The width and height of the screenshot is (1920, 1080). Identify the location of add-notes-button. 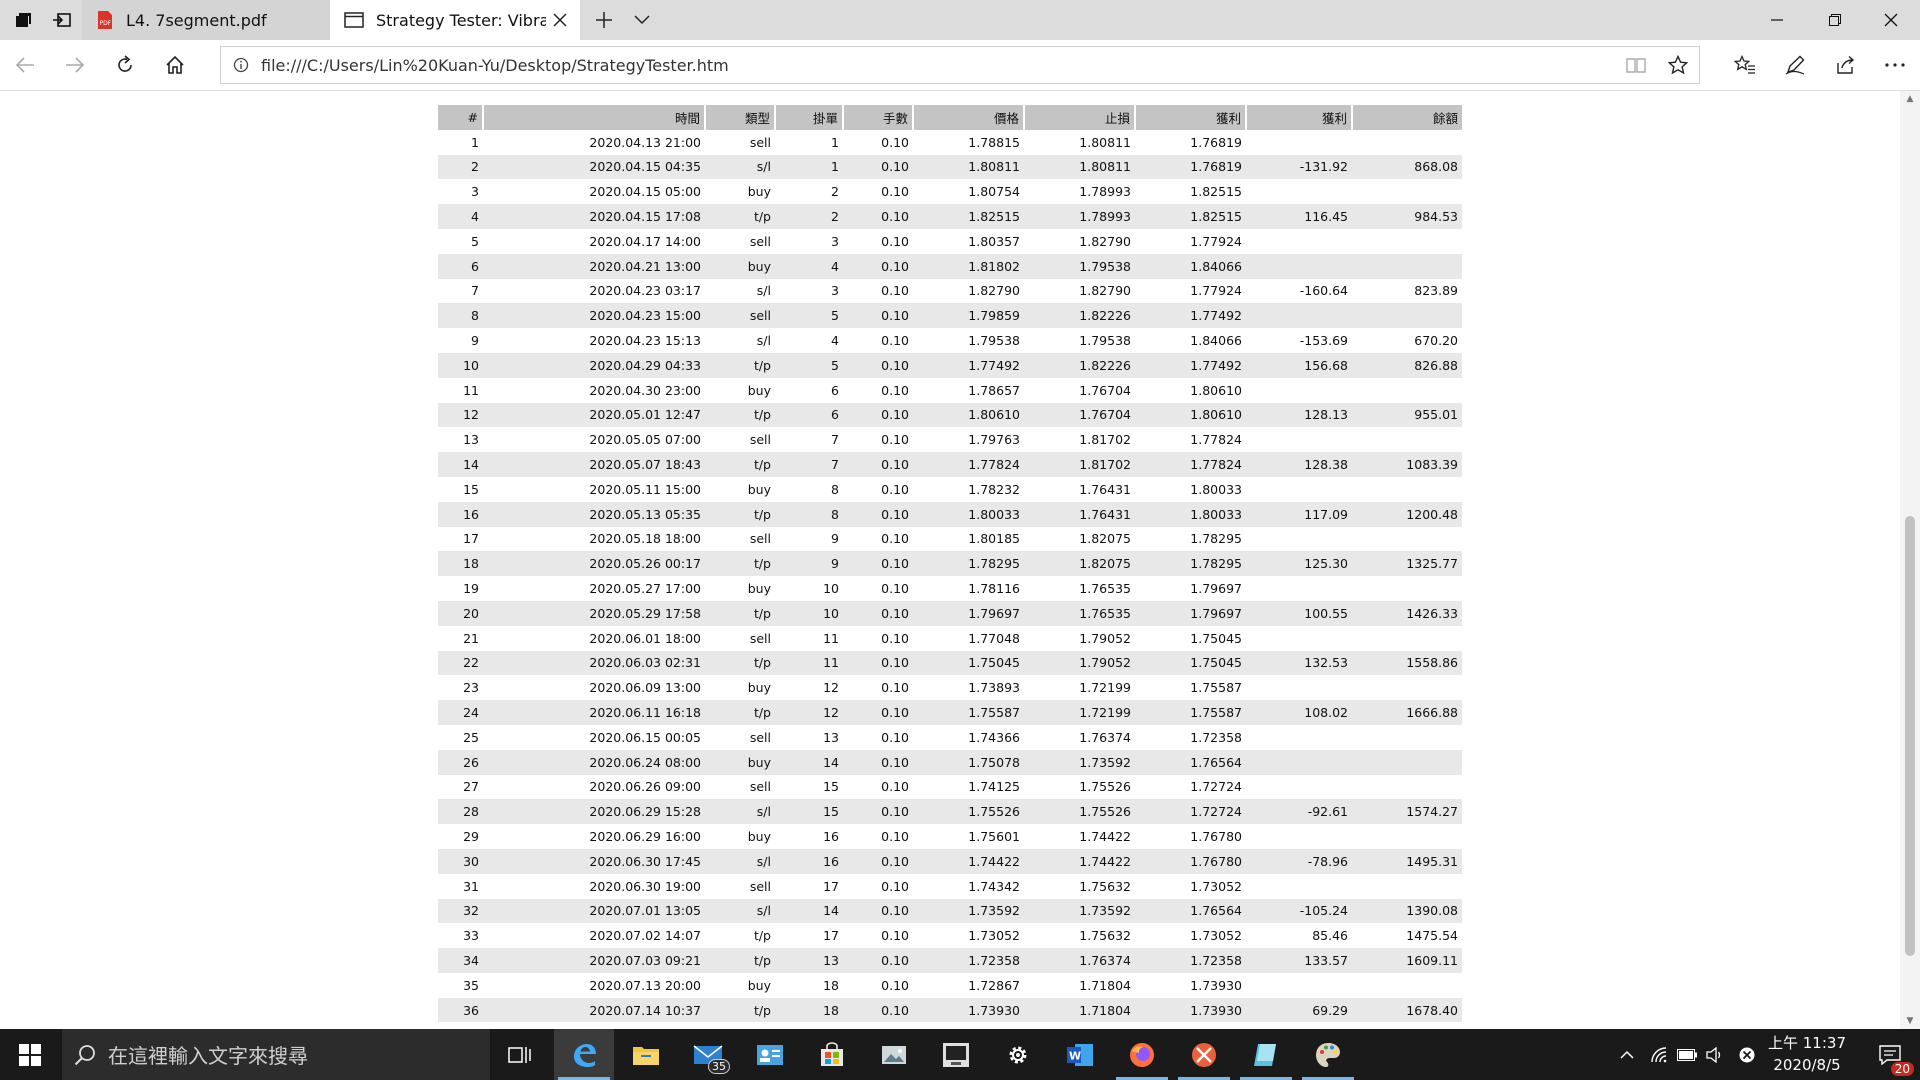
(1795, 65).